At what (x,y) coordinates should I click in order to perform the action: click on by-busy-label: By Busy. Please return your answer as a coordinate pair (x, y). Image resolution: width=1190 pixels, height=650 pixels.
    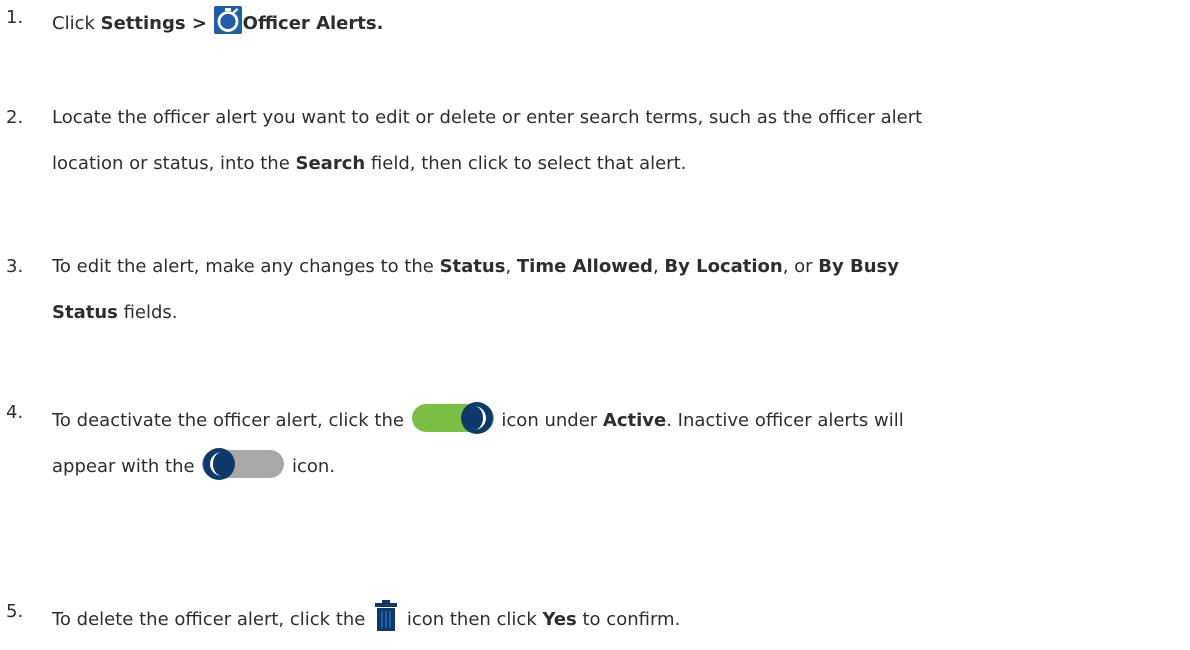
    Looking at the image, I should click on (858, 266).